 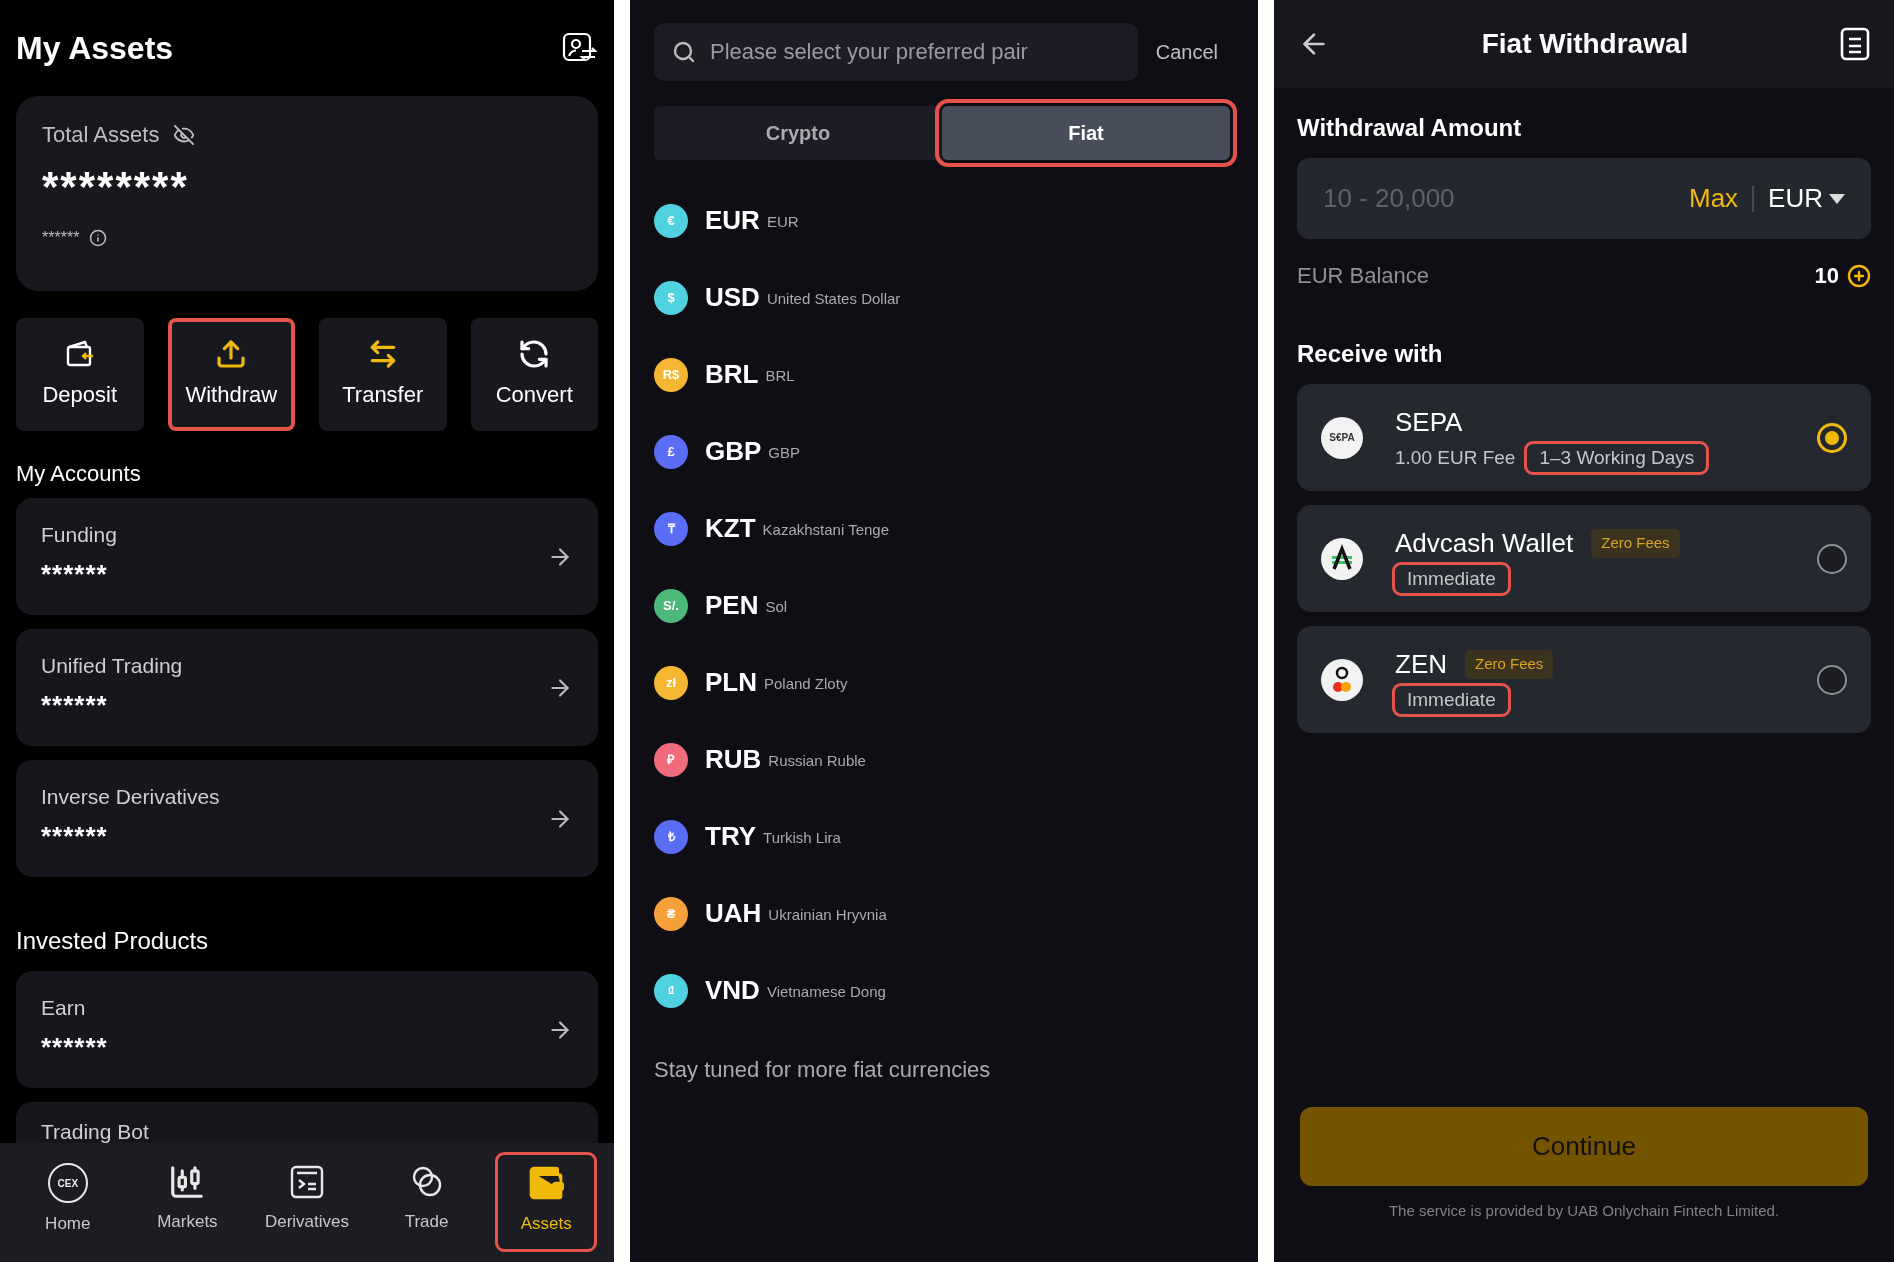 What do you see at coordinates (944, 990) in the screenshot?
I see `currency-row: ₫ VND Vietnamese Dong` at bounding box center [944, 990].